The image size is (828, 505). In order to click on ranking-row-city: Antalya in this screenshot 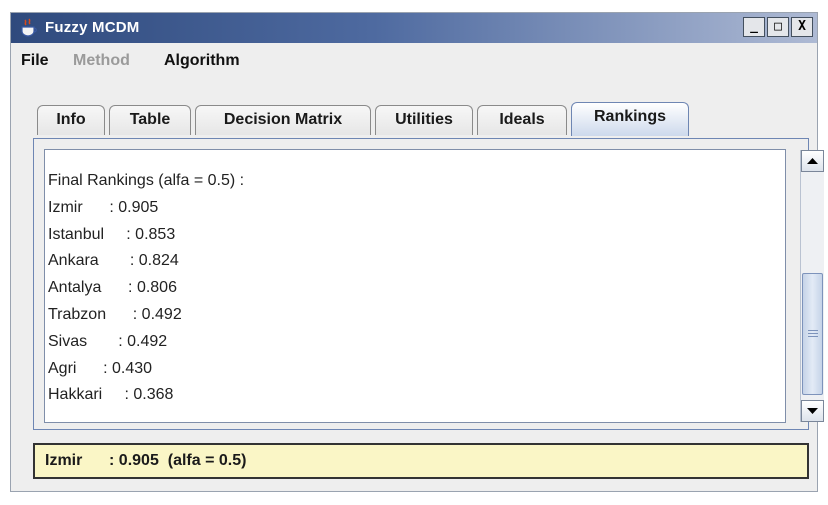, I will do `click(75, 288)`.